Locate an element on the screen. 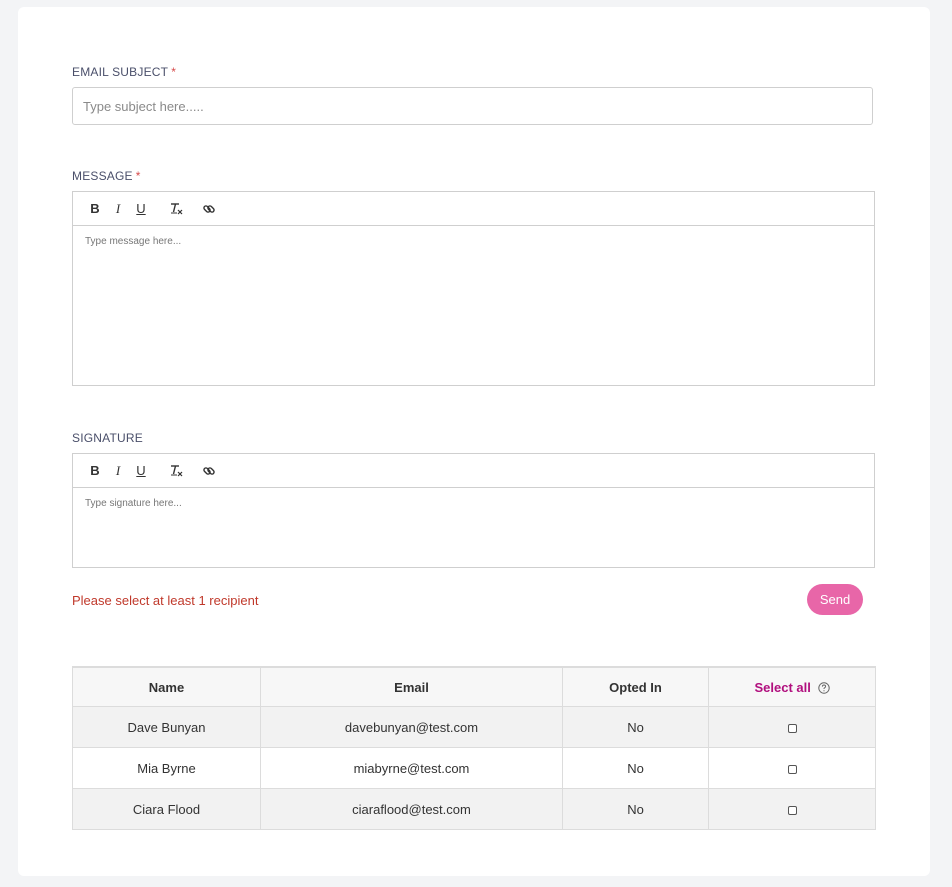 The width and height of the screenshot is (952, 887). cell-email: davebunyan@test.com is located at coordinates (411, 727).